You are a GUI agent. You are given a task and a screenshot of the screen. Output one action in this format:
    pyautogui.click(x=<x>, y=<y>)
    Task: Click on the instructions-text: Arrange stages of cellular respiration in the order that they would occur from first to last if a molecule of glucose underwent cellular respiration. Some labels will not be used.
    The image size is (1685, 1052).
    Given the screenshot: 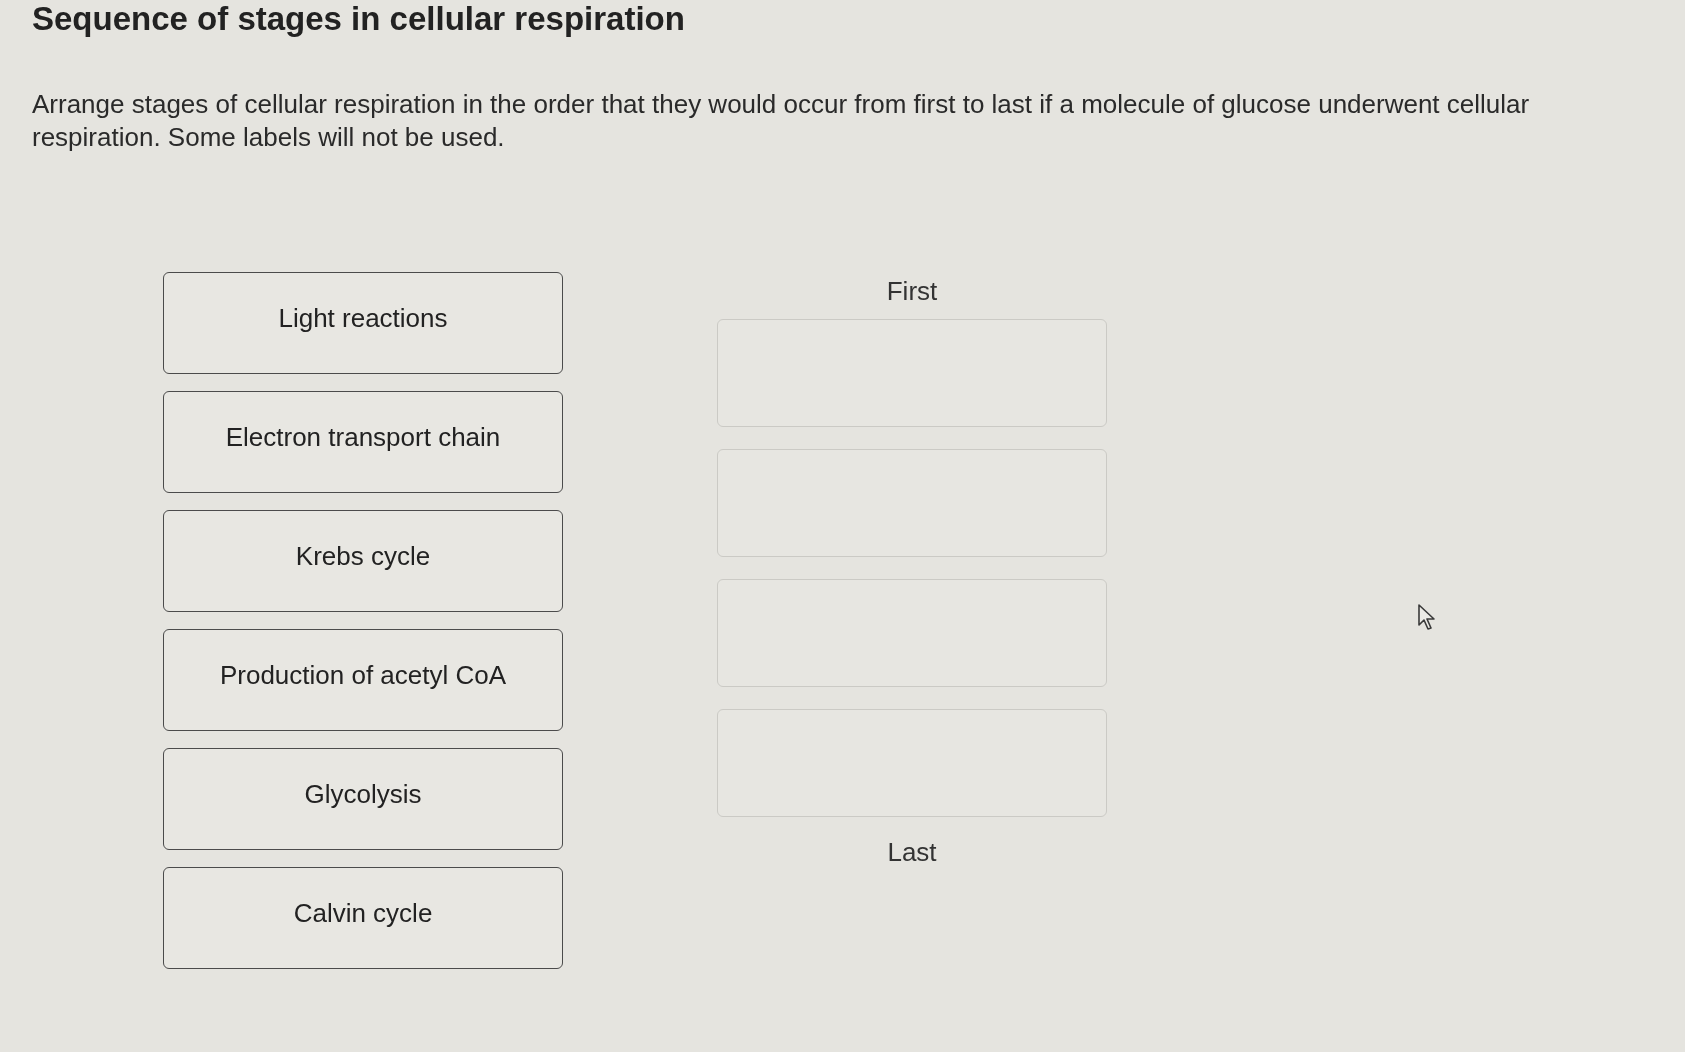 What is the action you would take?
    pyautogui.click(x=781, y=120)
    